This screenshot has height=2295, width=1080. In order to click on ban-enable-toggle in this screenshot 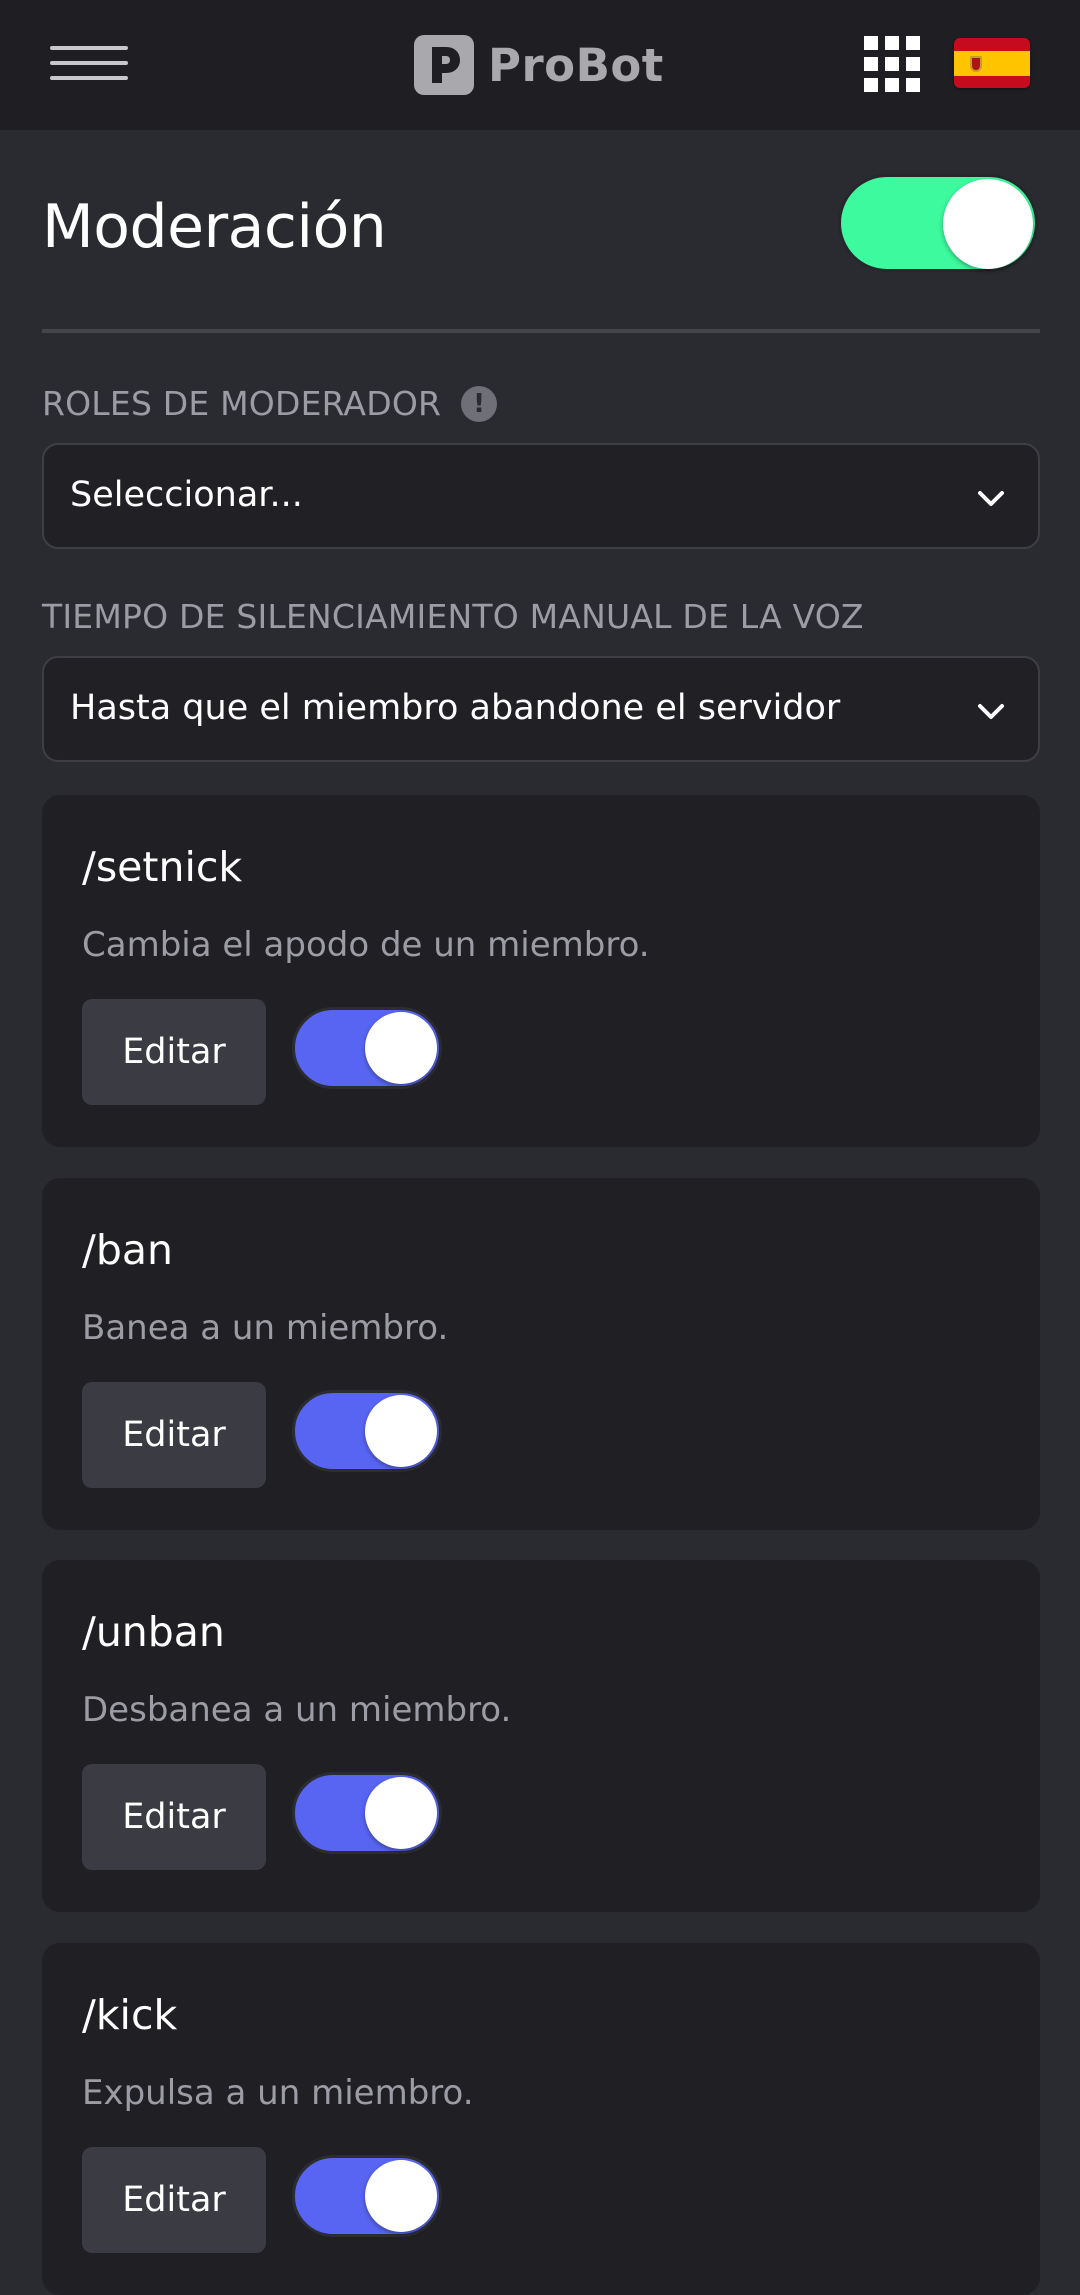, I will do `click(367, 1431)`.